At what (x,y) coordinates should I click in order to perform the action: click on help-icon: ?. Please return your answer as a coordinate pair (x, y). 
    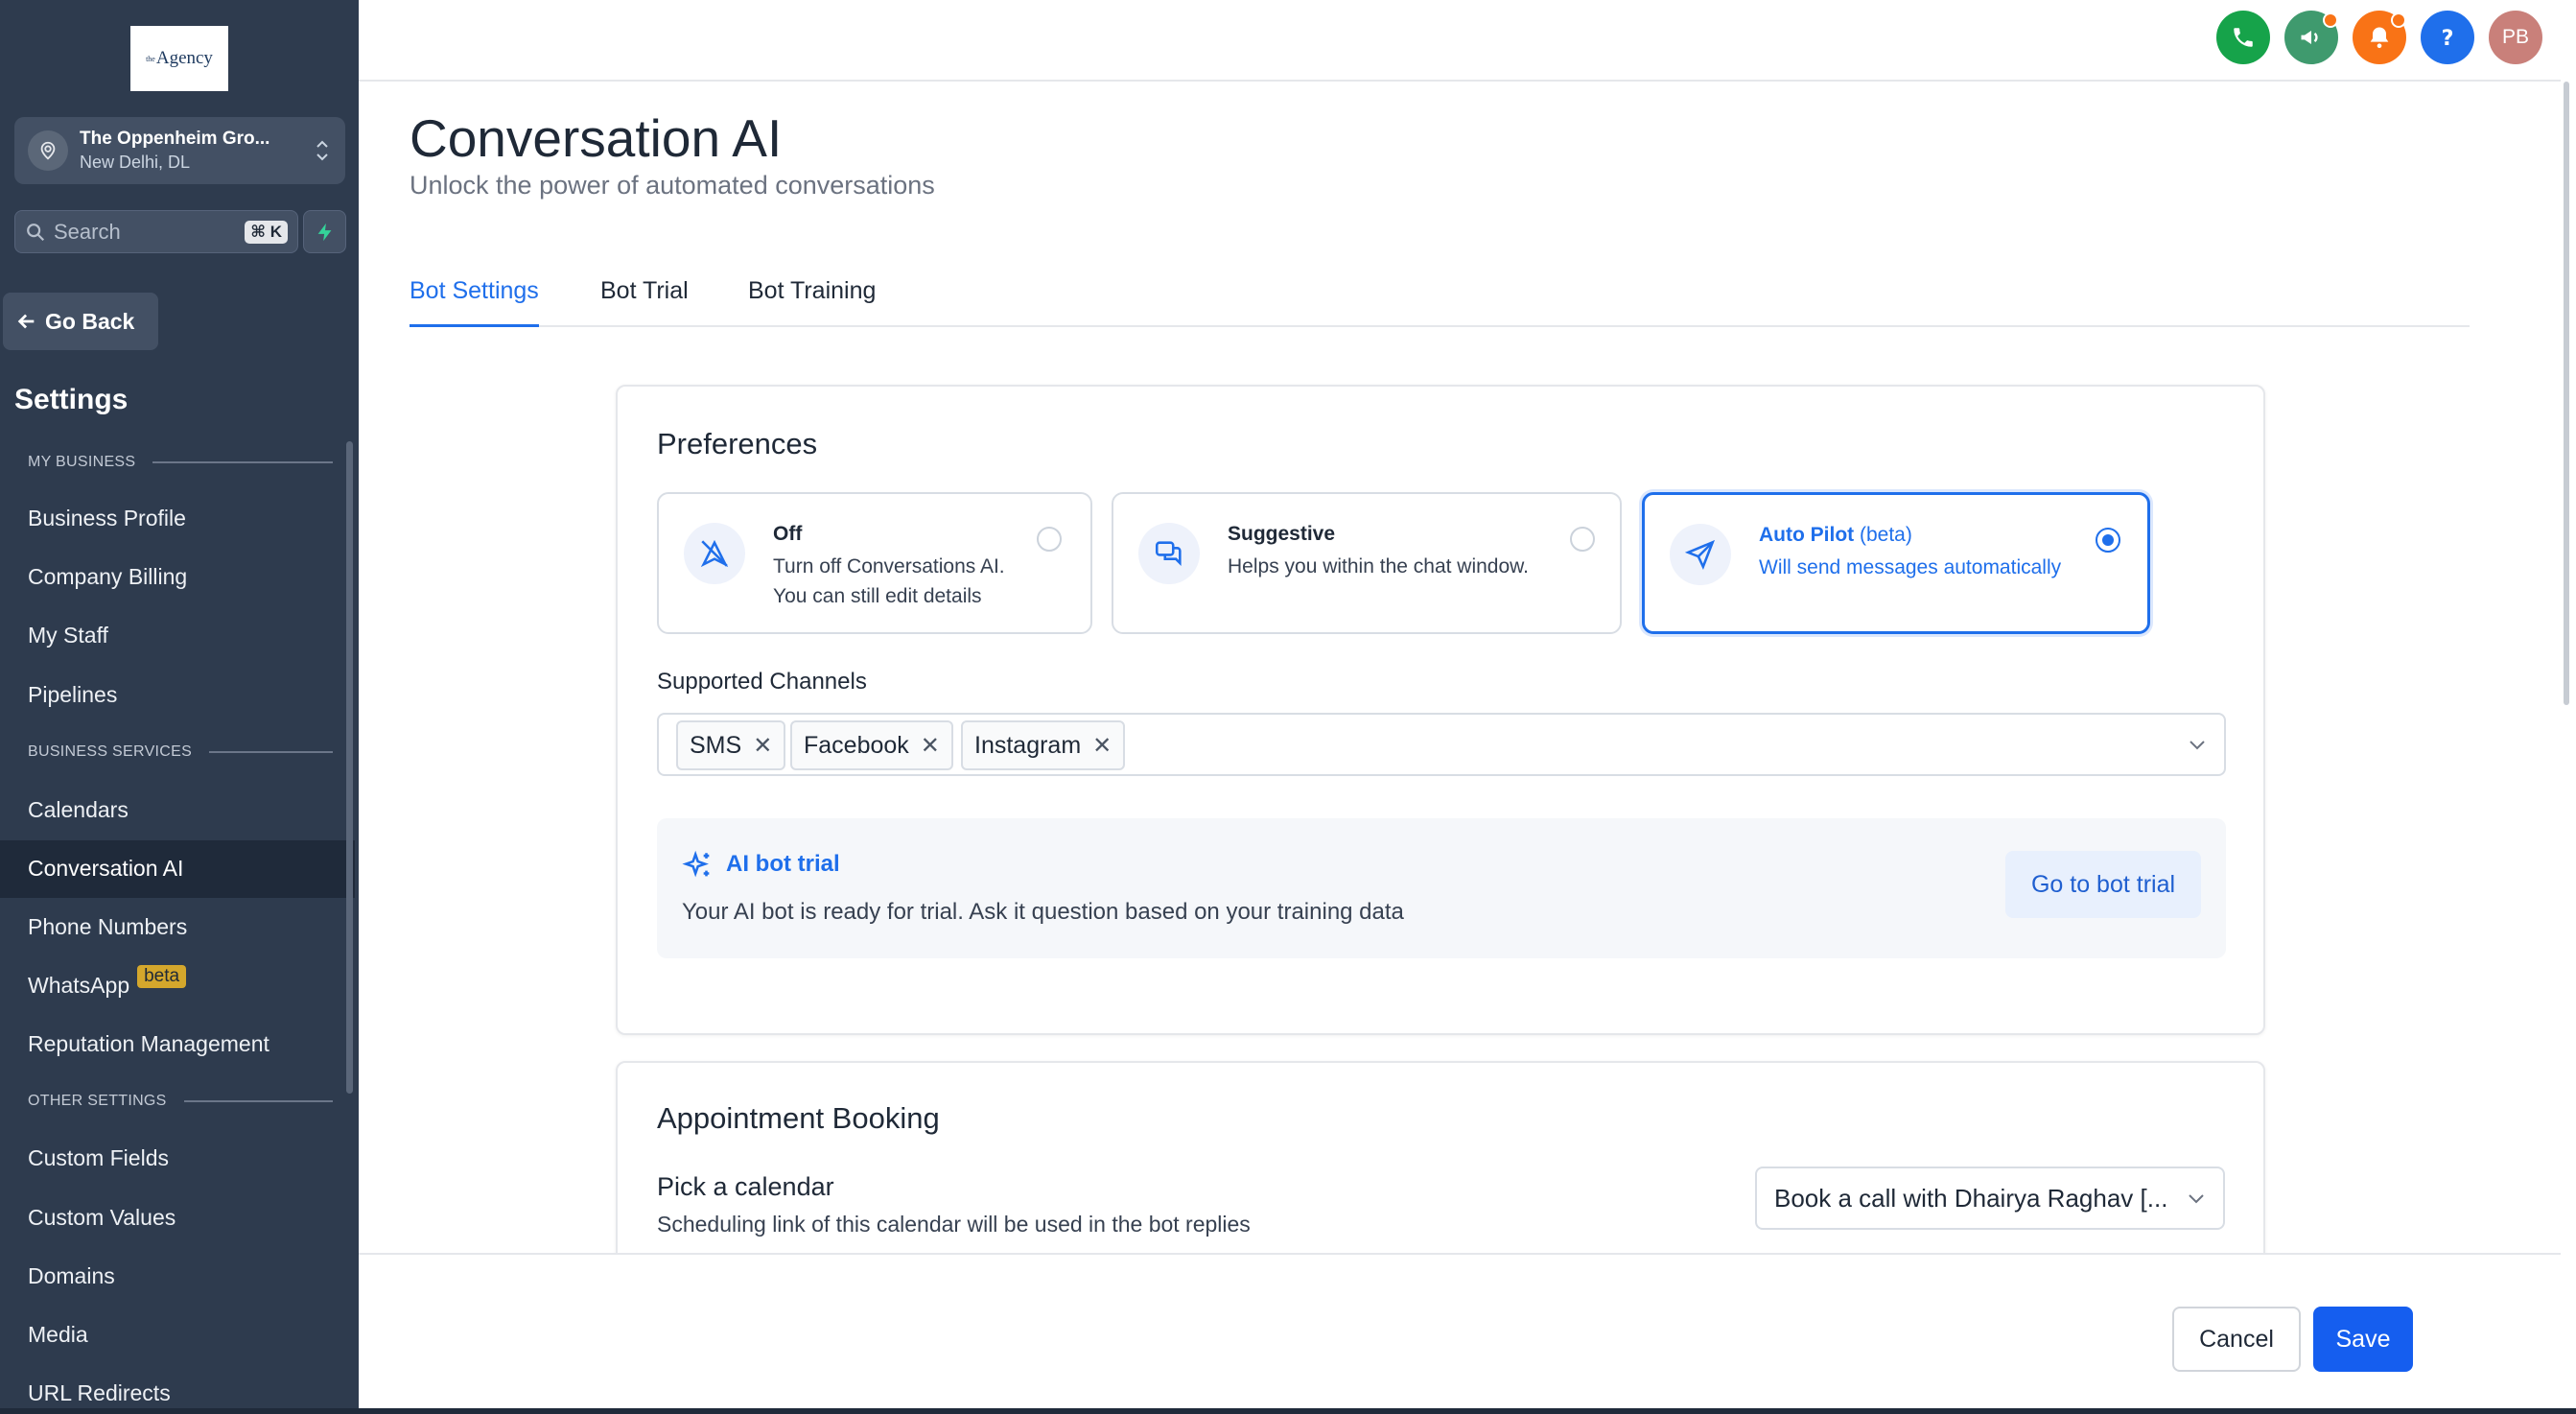
    Looking at the image, I should click on (2448, 38).